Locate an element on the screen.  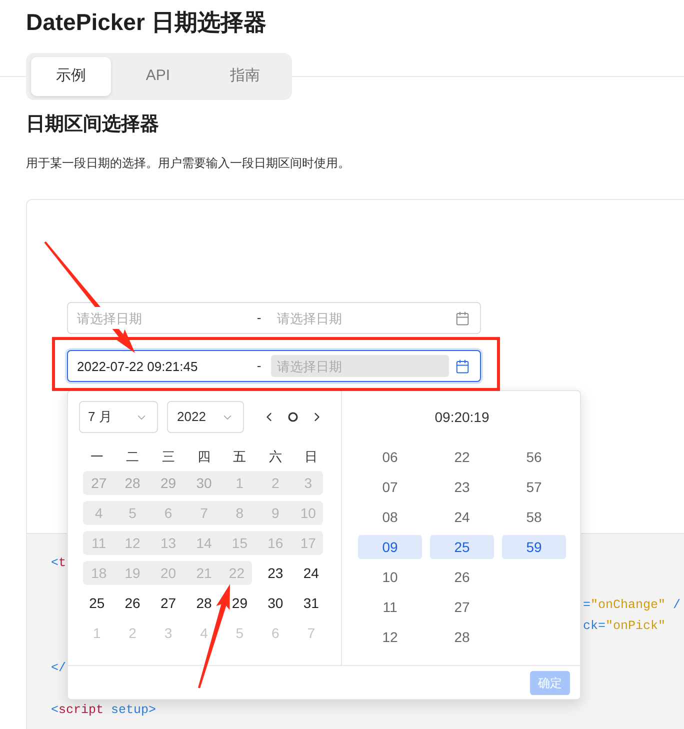
day-cell: 26 is located at coordinates (132, 603).